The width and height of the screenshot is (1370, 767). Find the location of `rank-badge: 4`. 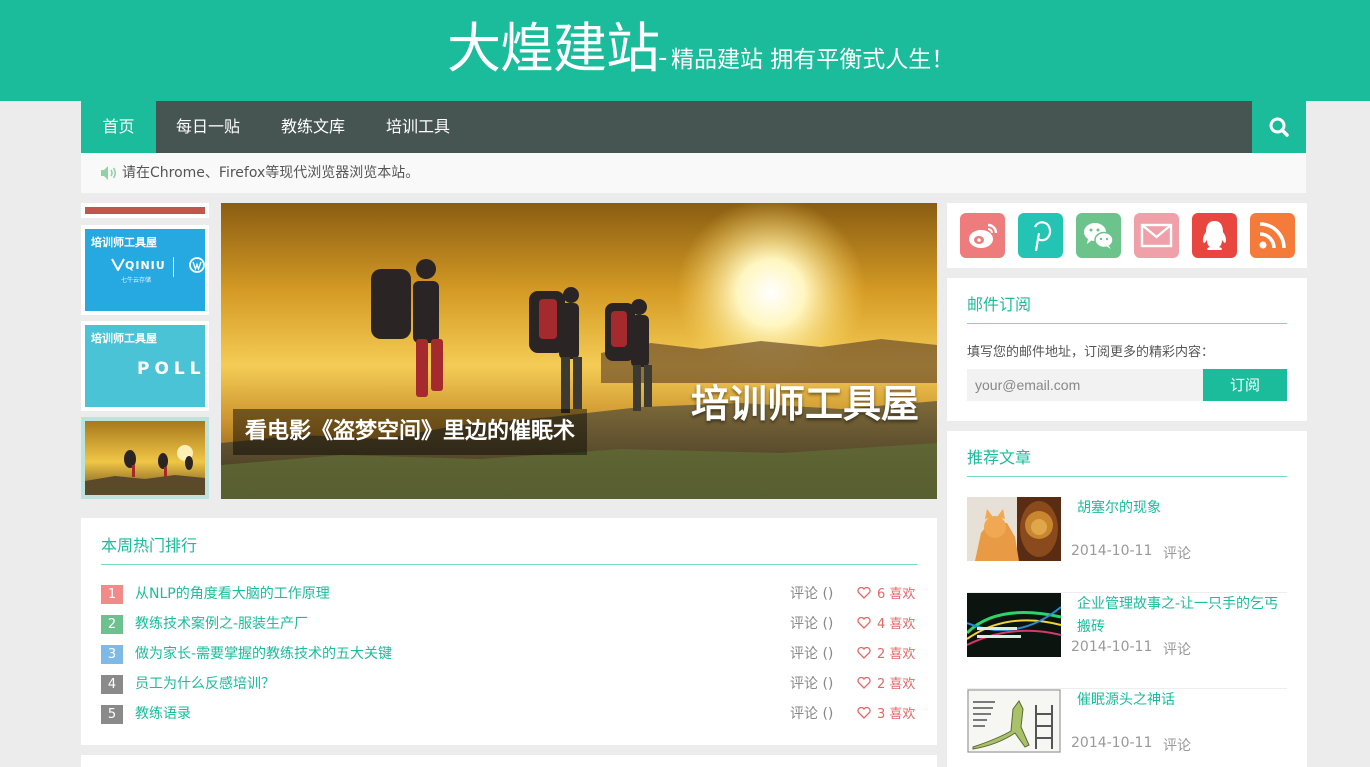

rank-badge: 4 is located at coordinates (112, 684).